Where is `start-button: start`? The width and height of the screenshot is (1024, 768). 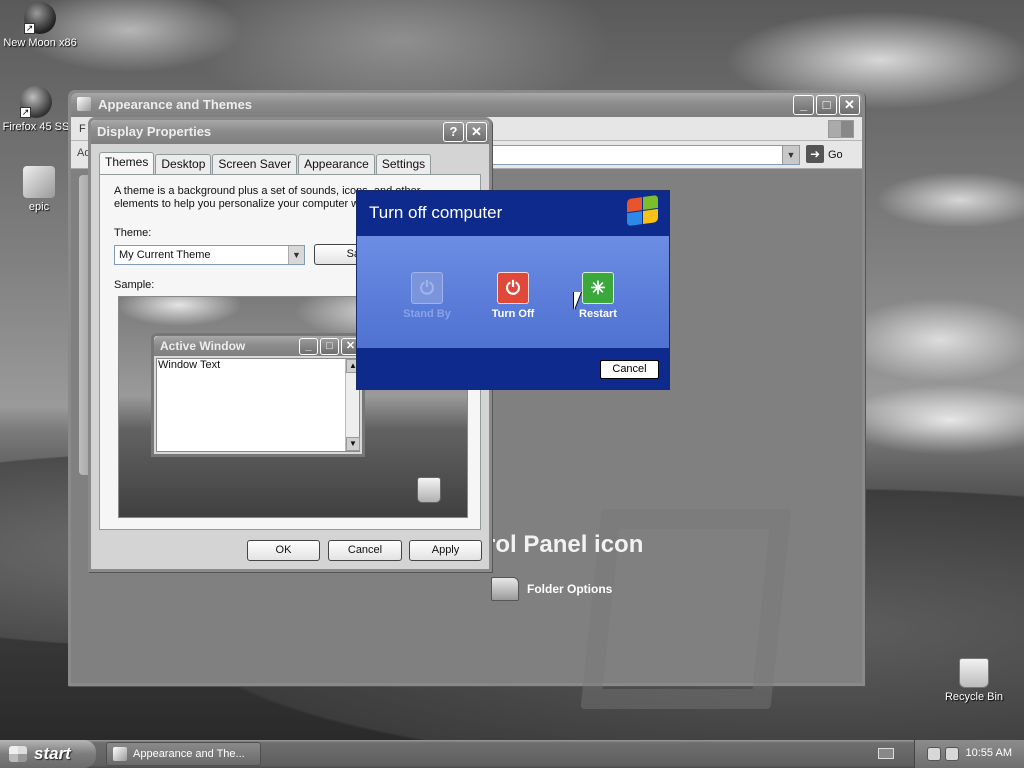
start-button: start is located at coordinates (48, 754).